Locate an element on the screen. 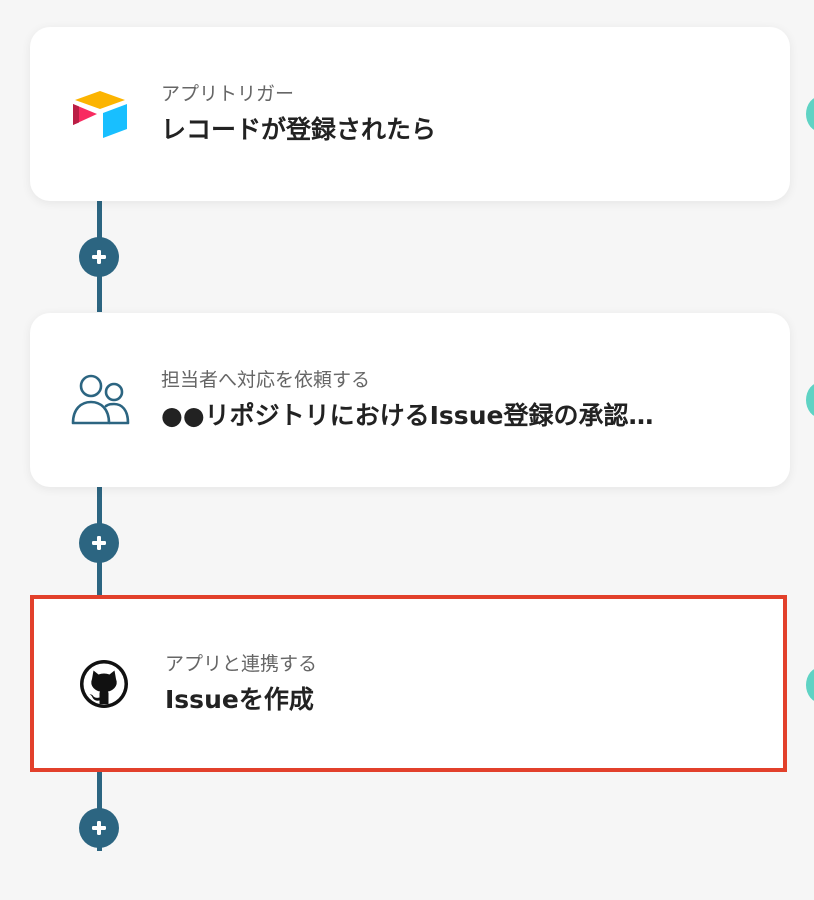  step-title: レコードが登録されたら is located at coordinates (299, 129).